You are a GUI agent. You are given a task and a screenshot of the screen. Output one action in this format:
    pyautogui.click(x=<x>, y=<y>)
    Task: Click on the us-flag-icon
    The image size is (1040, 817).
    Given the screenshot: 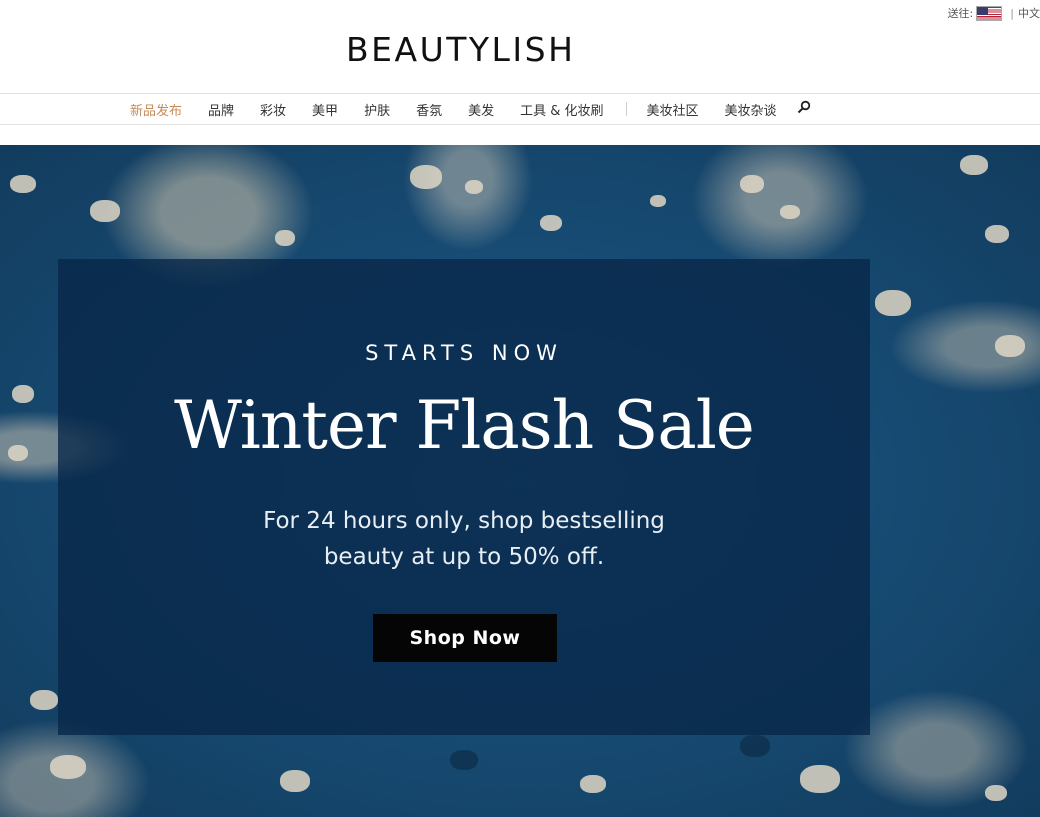 What is the action you would take?
    pyautogui.click(x=989, y=13)
    